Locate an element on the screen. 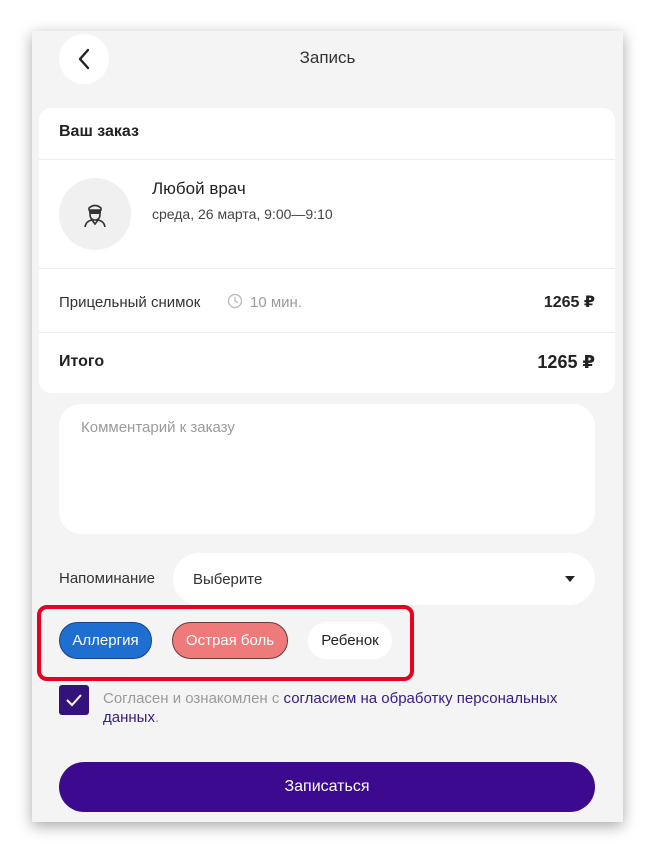 The image size is (655, 865). service-price: 1265 ₽ is located at coordinates (569, 302).